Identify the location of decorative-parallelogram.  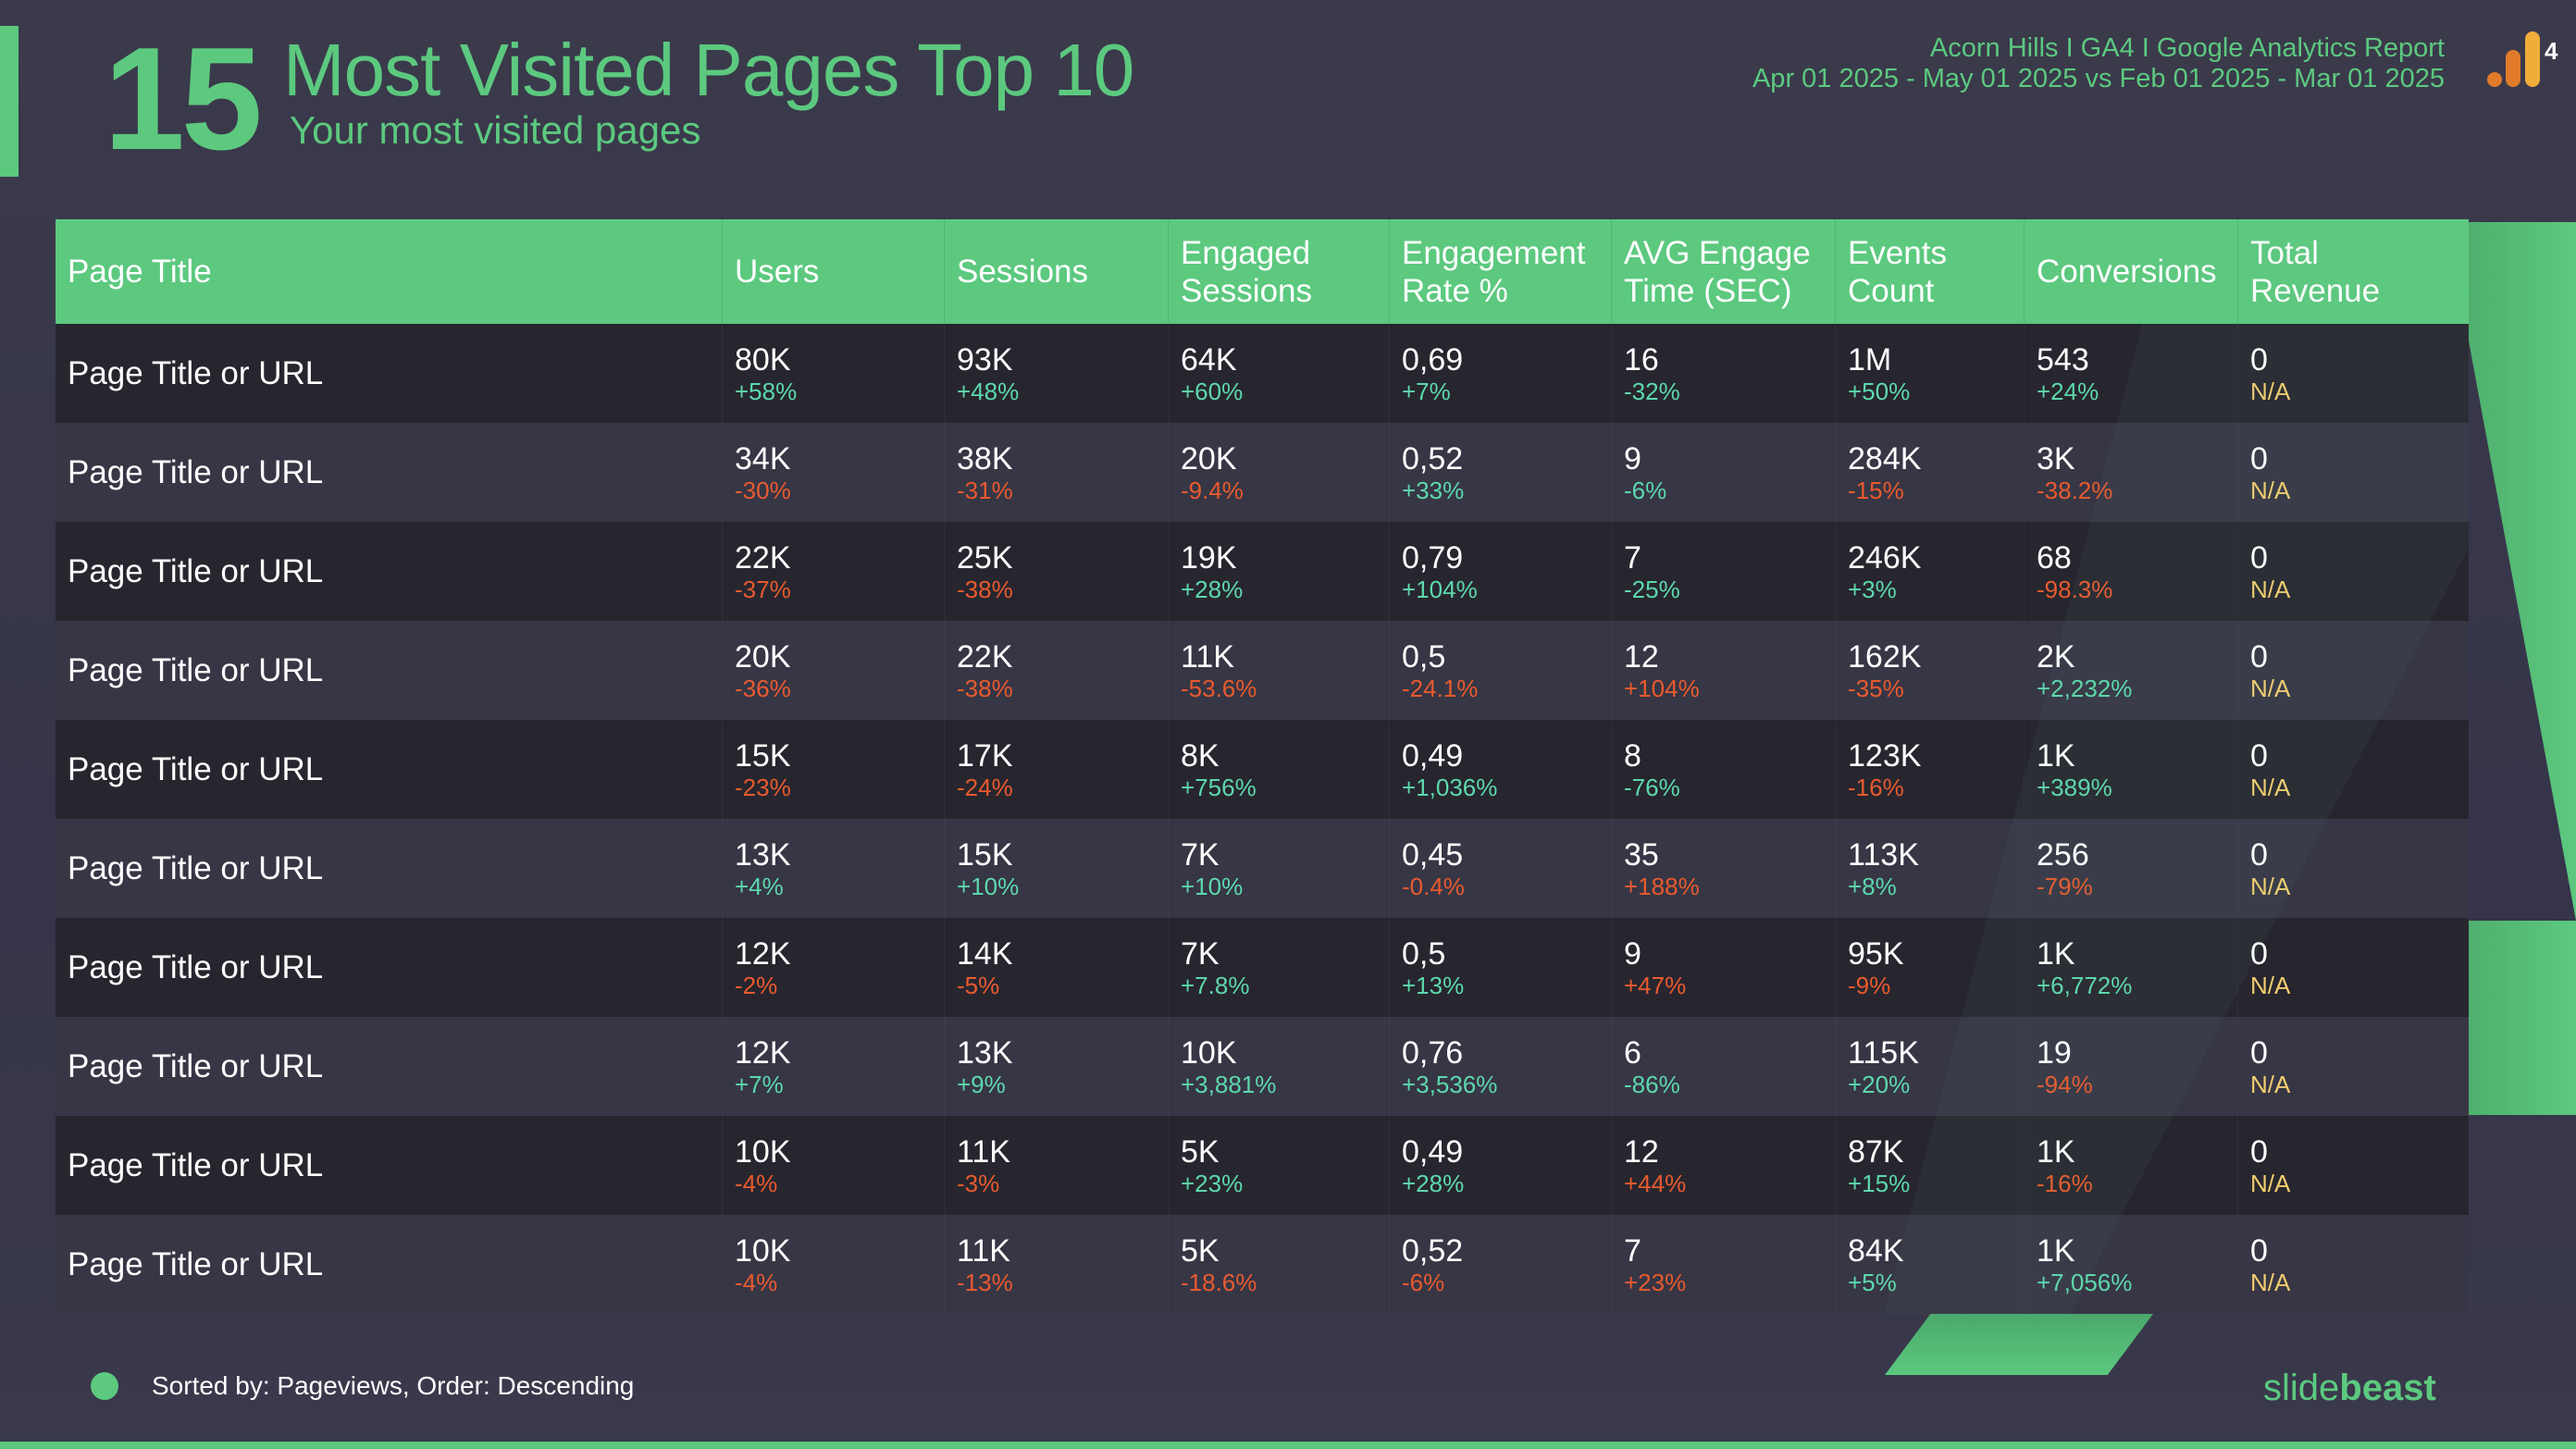
(2019, 1344).